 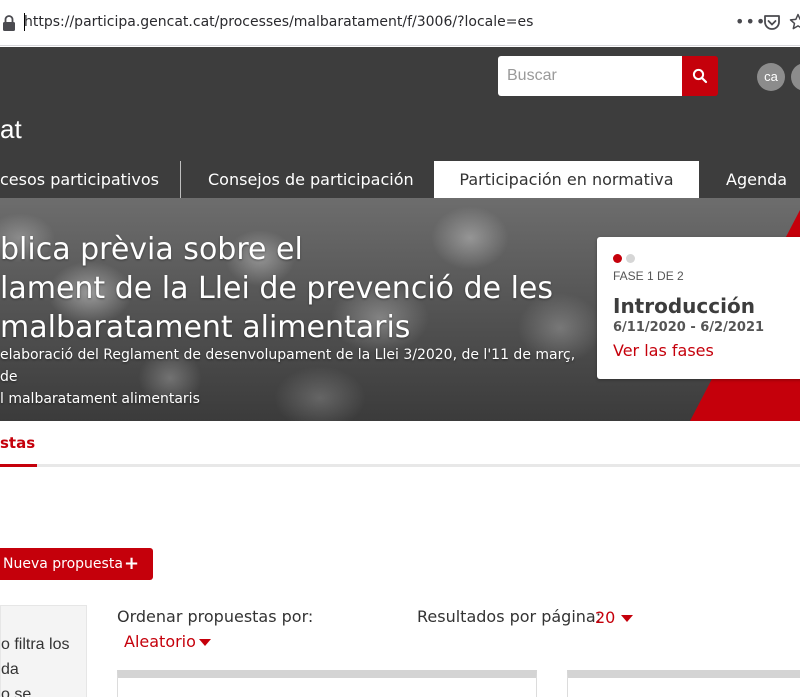 What do you see at coordinates (566, 179) in the screenshot?
I see `nav-item-regulations: Participación en normativa` at bounding box center [566, 179].